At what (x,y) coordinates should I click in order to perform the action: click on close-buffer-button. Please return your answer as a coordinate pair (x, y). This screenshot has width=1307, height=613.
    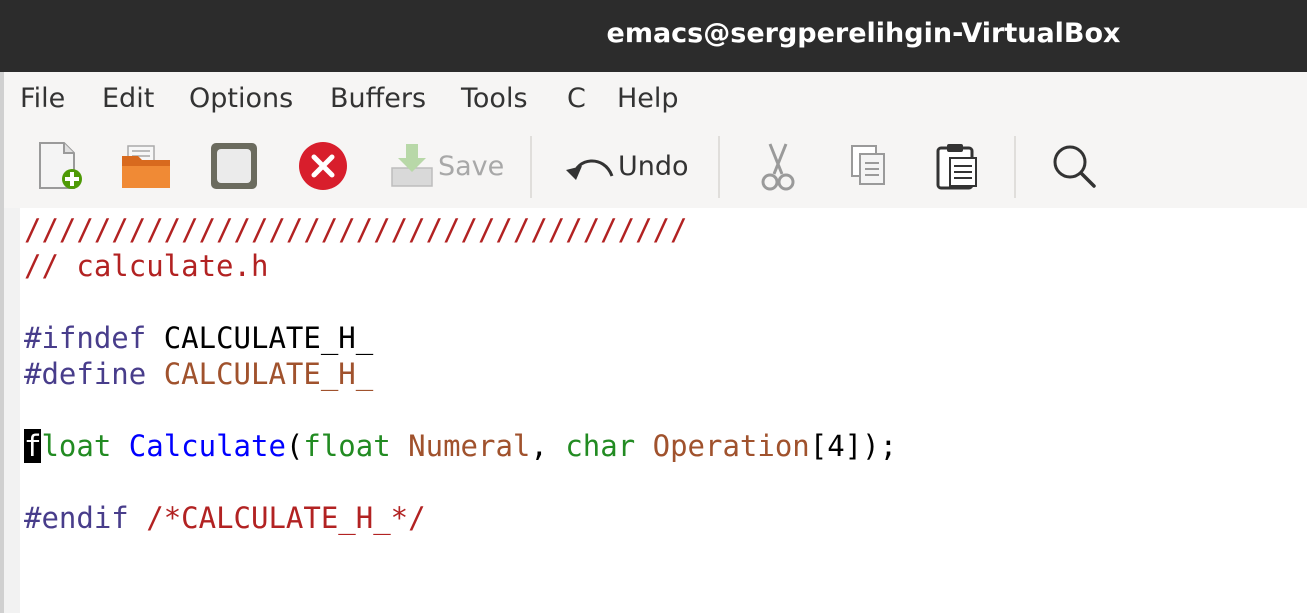
    Looking at the image, I should click on (323, 166).